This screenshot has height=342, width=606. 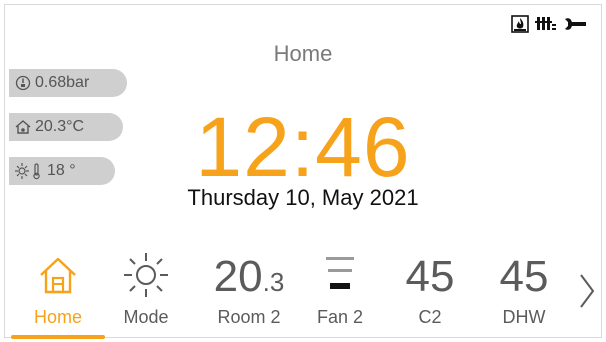 What do you see at coordinates (340, 277) in the screenshot?
I see `fan-level-icon` at bounding box center [340, 277].